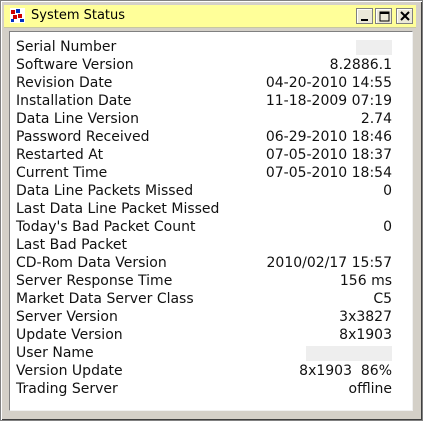 This screenshot has width=423, height=421. I want to click on row-label: Today's Bad Packet Count, so click(106, 227).